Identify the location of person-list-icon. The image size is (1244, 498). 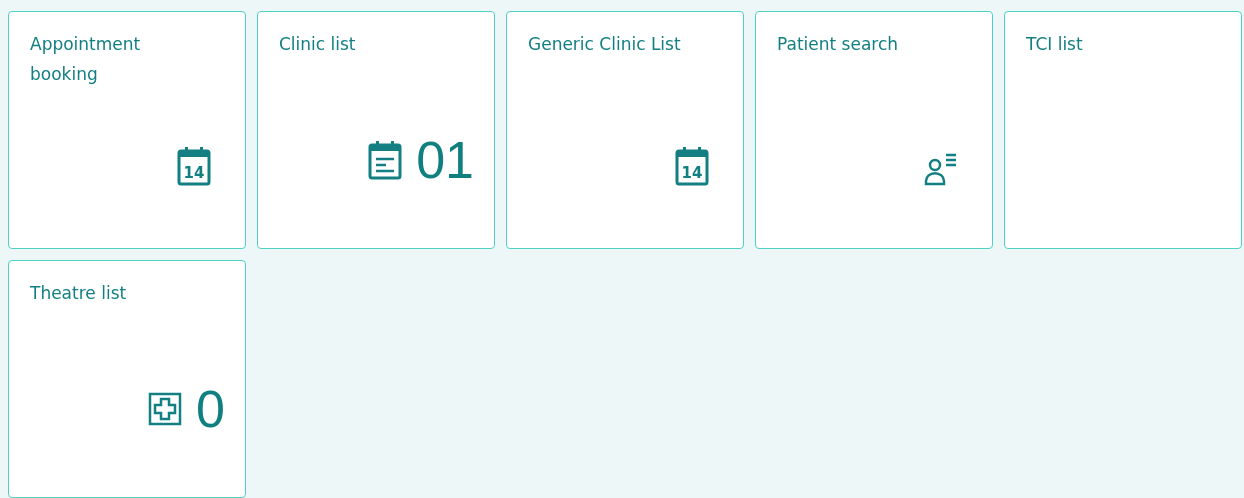
(941, 169).